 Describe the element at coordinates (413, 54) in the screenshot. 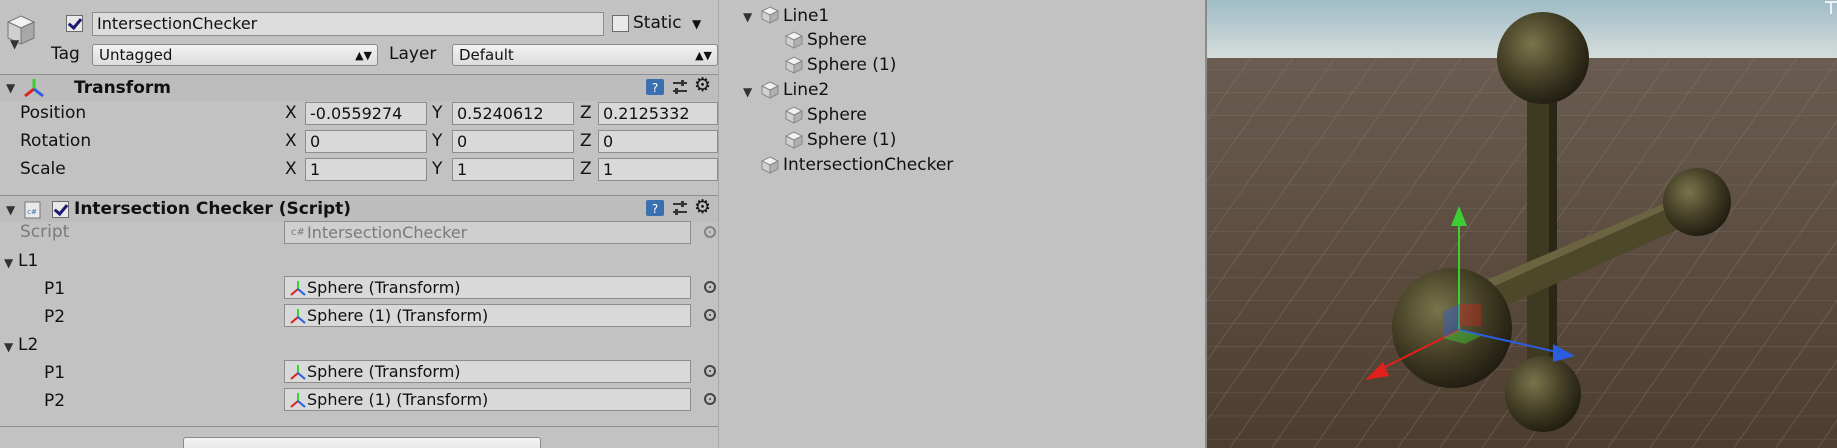

I see `layer-label: Layer` at that location.